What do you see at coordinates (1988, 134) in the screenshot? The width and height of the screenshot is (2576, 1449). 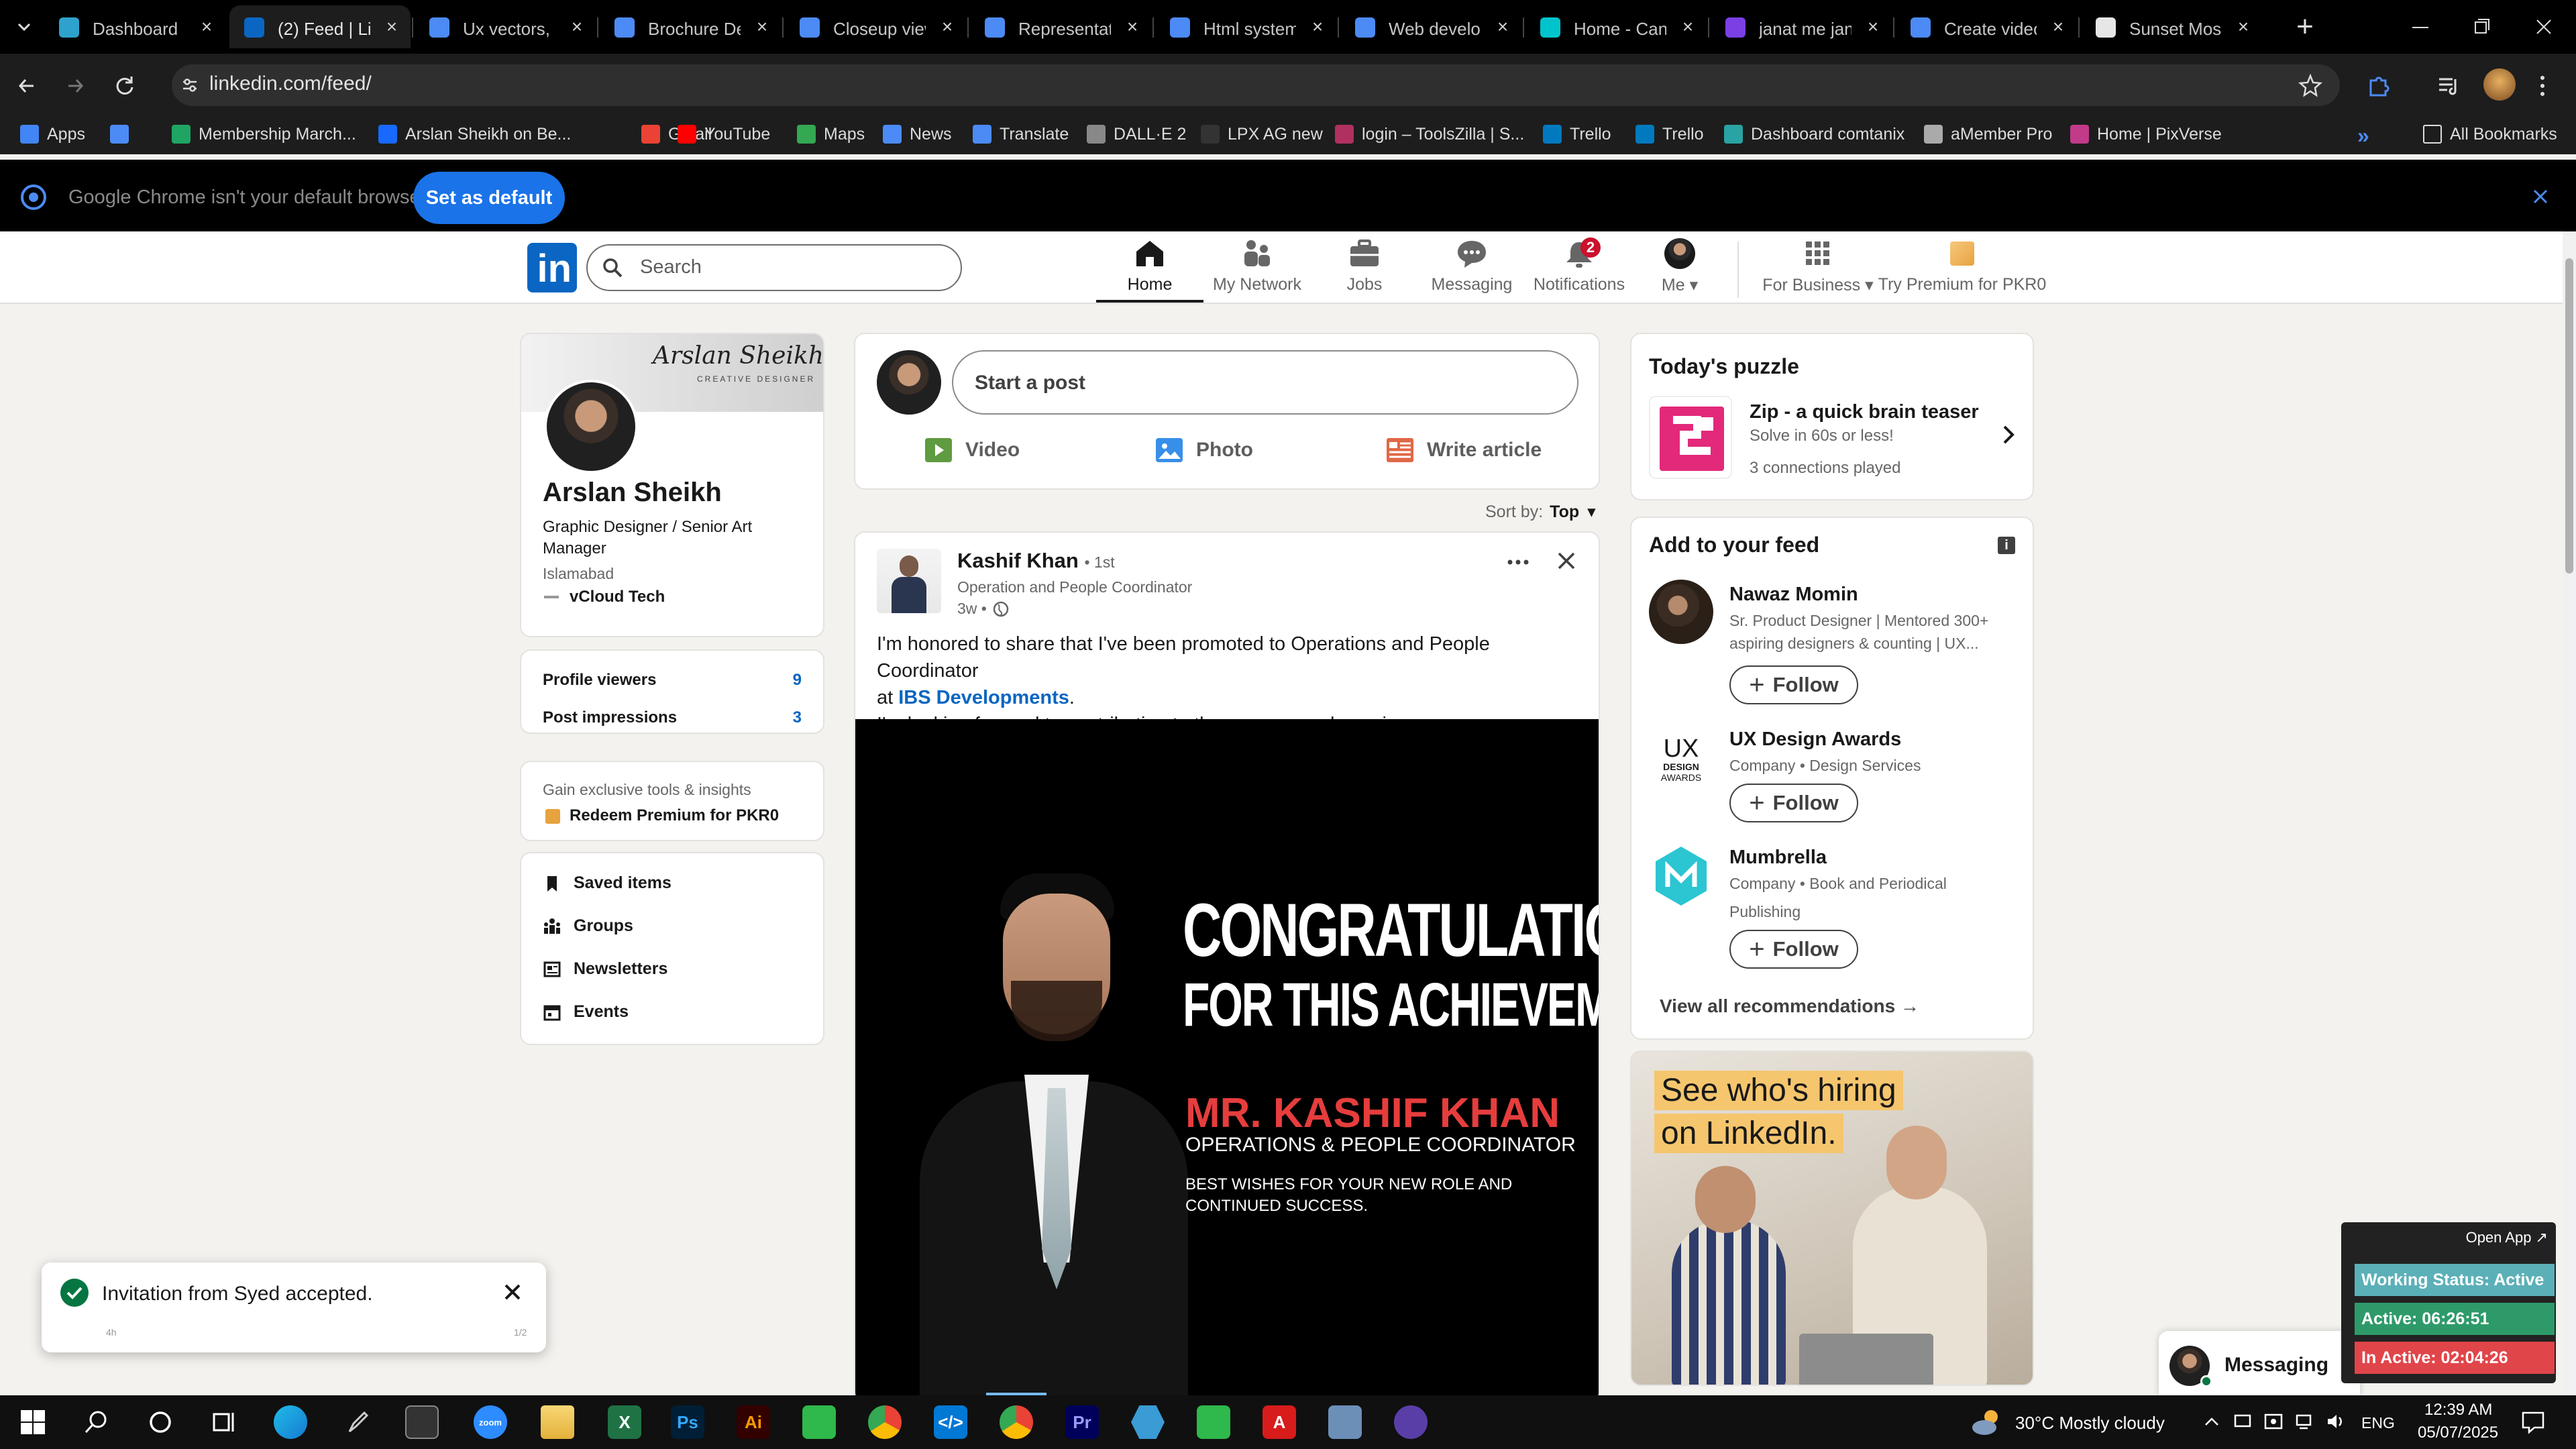 I see `bookmark-item: aMember Pro` at bounding box center [1988, 134].